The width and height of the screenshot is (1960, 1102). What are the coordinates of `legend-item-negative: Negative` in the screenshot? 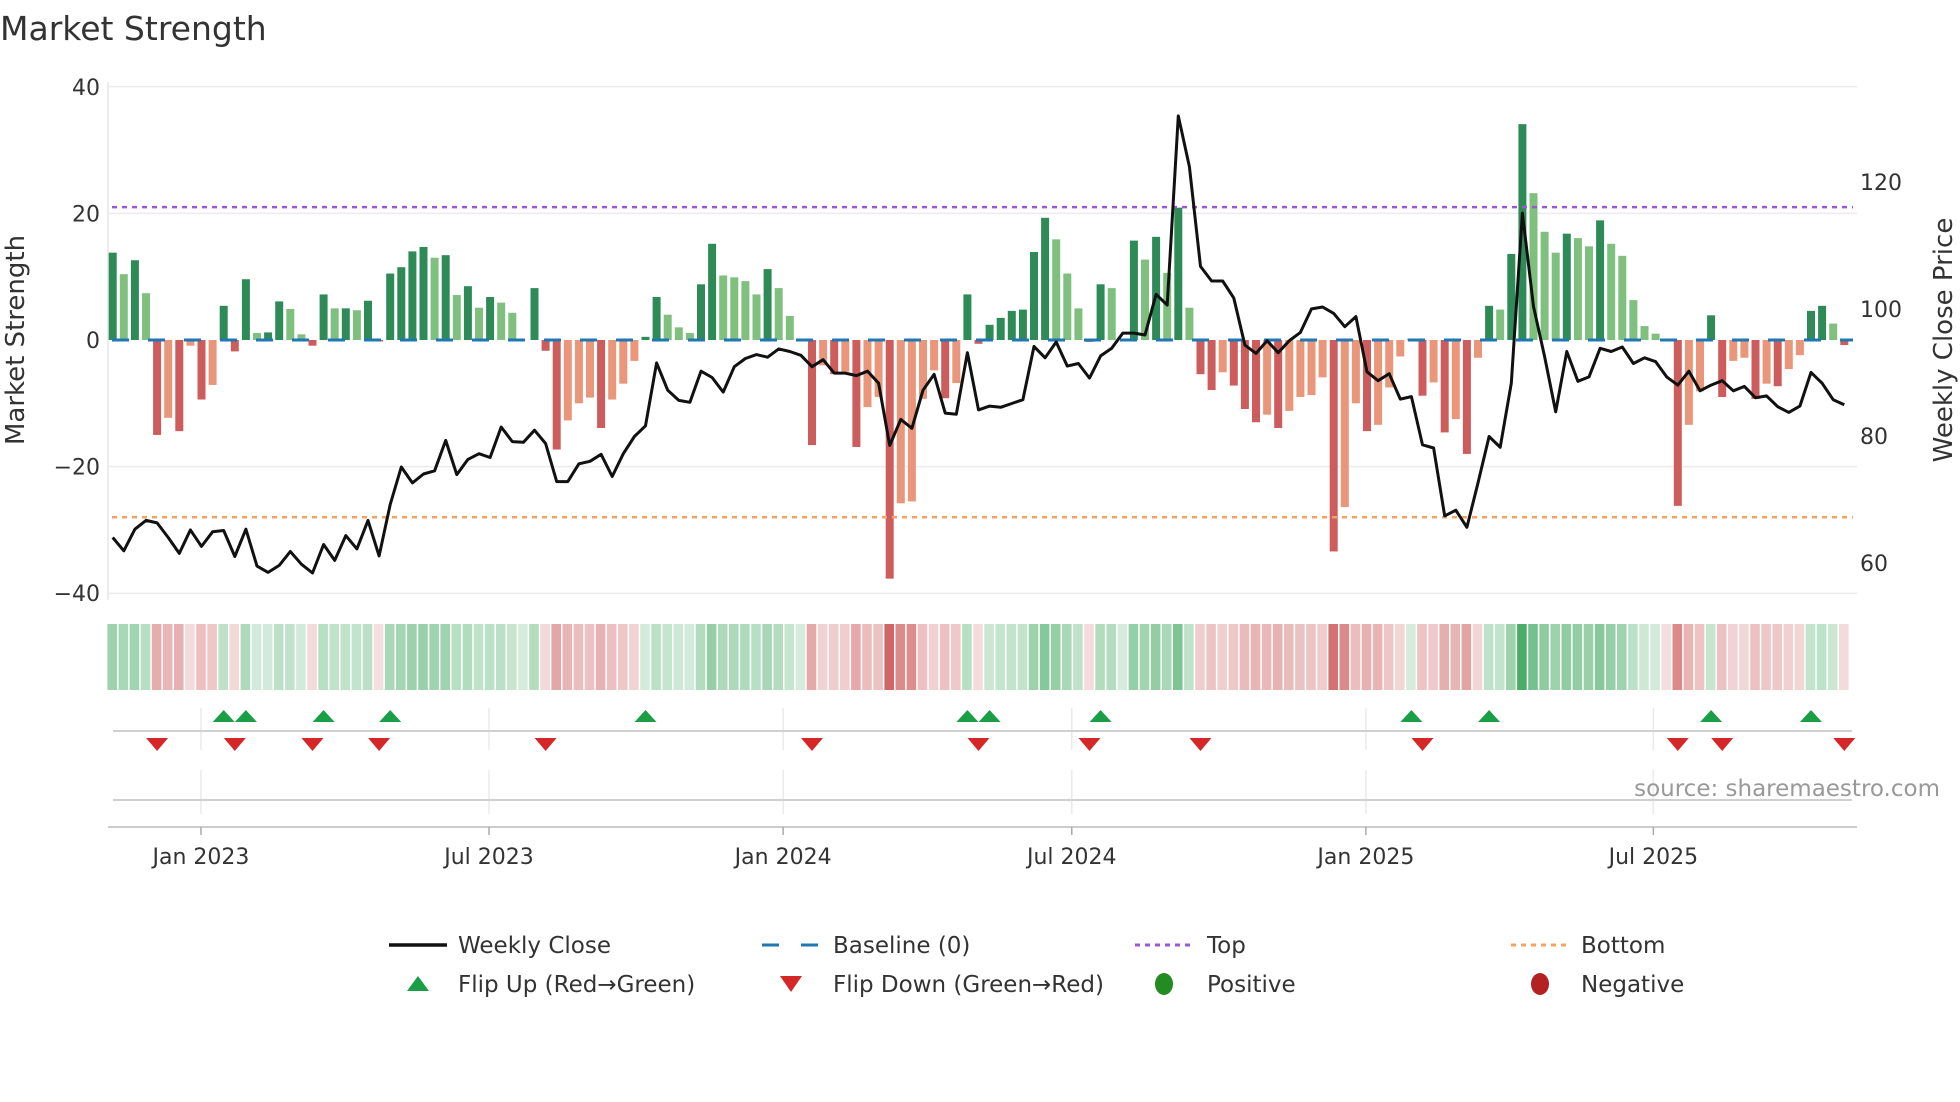 It's located at (1607, 985).